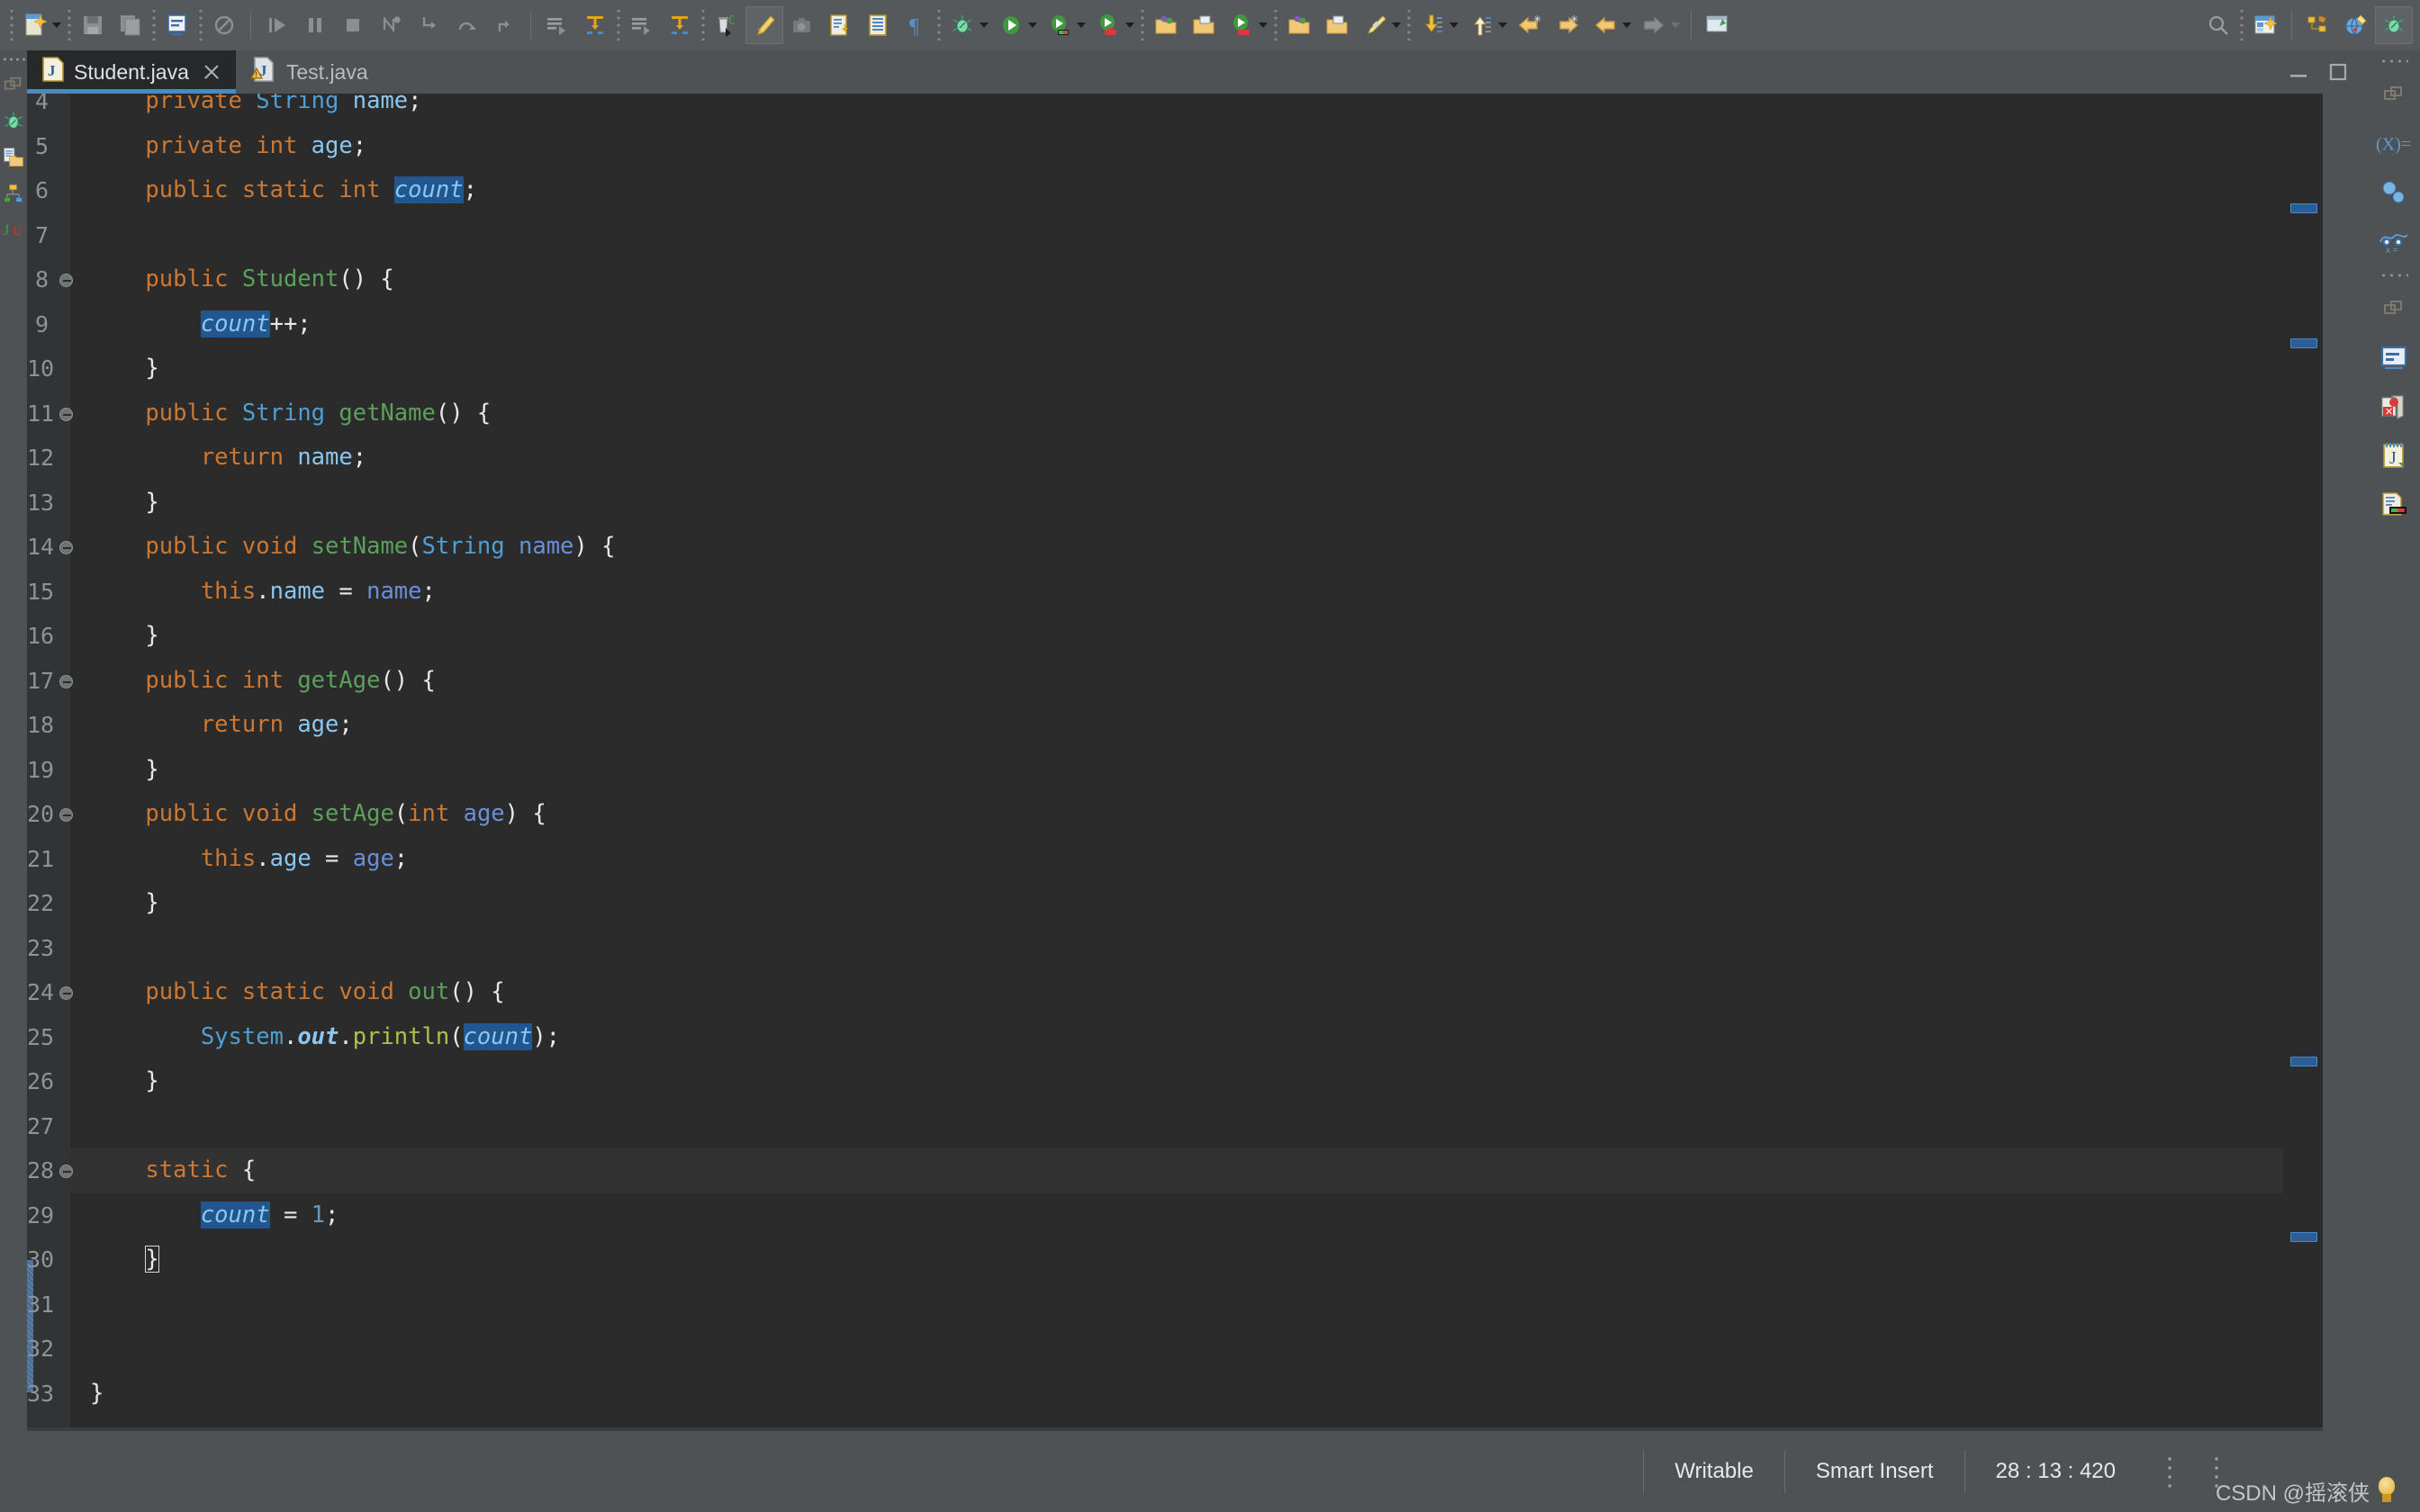  I want to click on run-toolkit-icon, so click(1241, 25).